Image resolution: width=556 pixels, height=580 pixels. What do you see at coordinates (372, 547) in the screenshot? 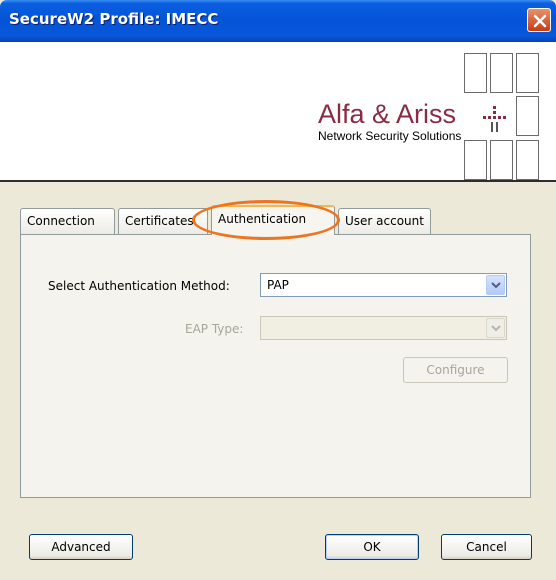
I see `ok-button: OK` at bounding box center [372, 547].